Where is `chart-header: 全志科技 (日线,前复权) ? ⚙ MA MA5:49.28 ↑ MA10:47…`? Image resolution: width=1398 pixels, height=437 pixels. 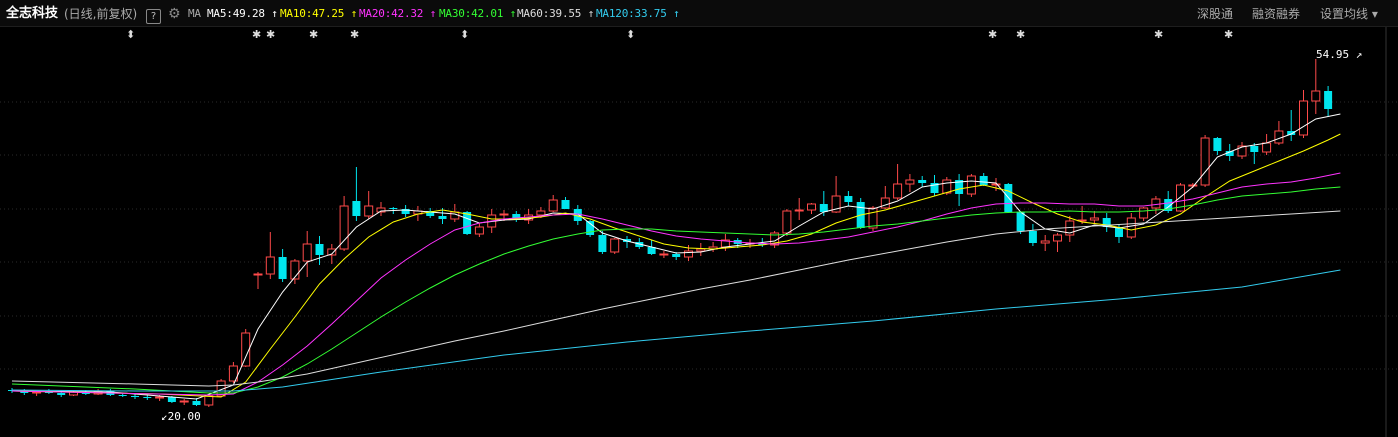
chart-header: 全志科技 (日线,前复权) ? ⚙ MA MA5:49.28 ↑ MA10:47… is located at coordinates (699, 13).